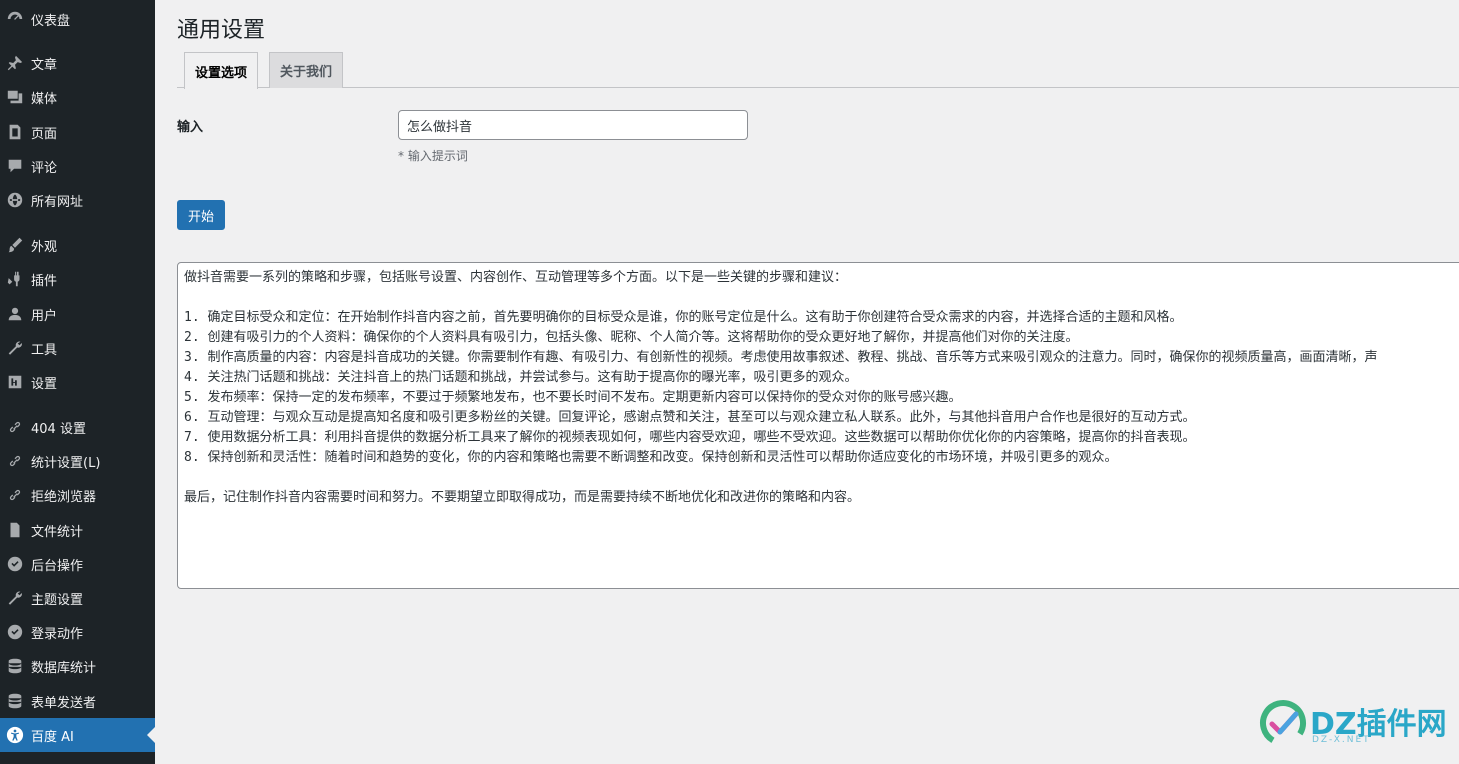  I want to click on sidebar-item-label: 设置, so click(44, 384).